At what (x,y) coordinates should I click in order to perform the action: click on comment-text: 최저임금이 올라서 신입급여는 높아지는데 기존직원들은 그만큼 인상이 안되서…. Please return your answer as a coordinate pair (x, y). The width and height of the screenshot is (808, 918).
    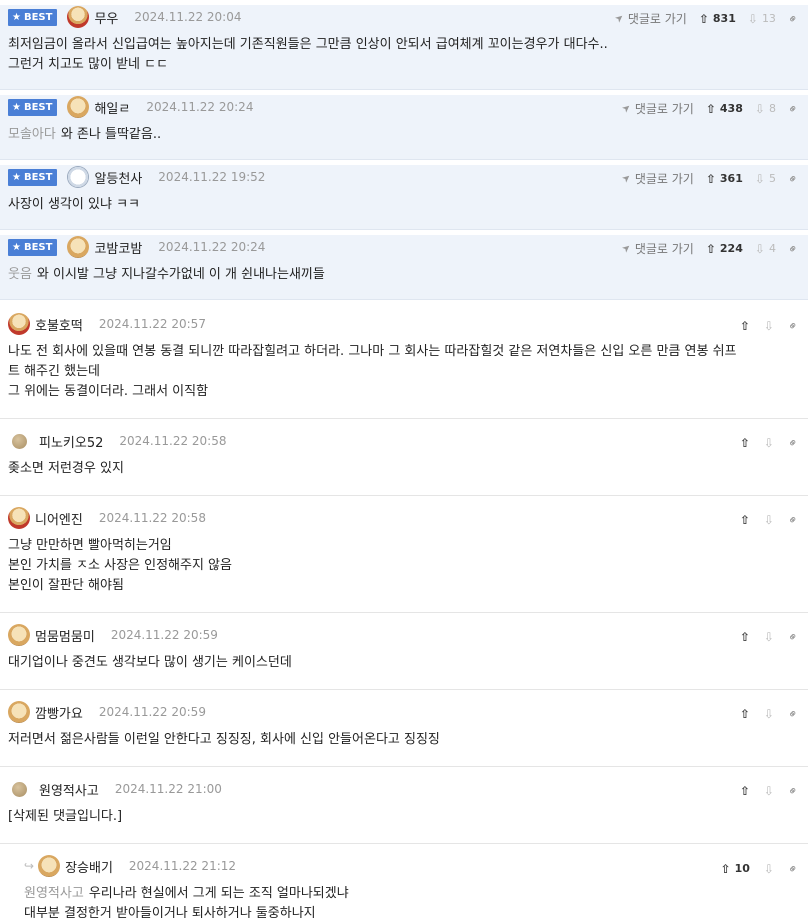
    Looking at the image, I should click on (308, 44).